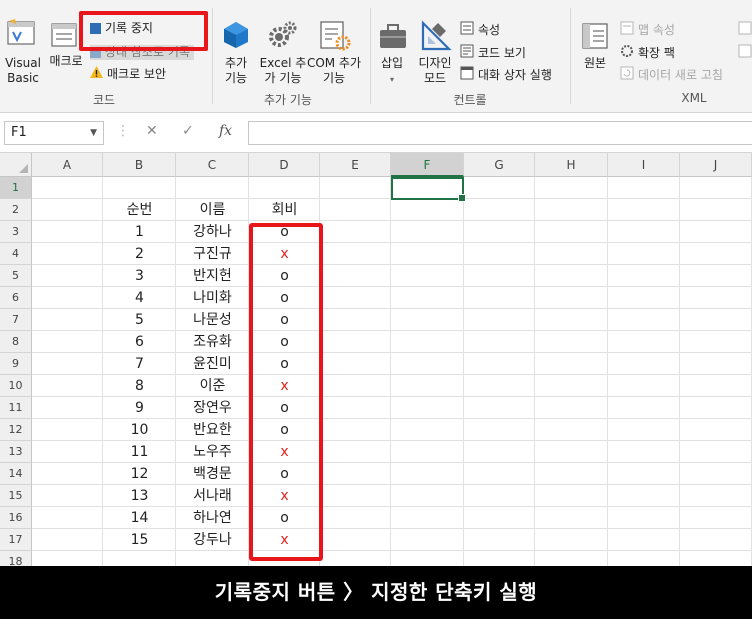  What do you see at coordinates (647, 30) in the screenshot?
I see `map-properties-button: 맵 속성` at bounding box center [647, 30].